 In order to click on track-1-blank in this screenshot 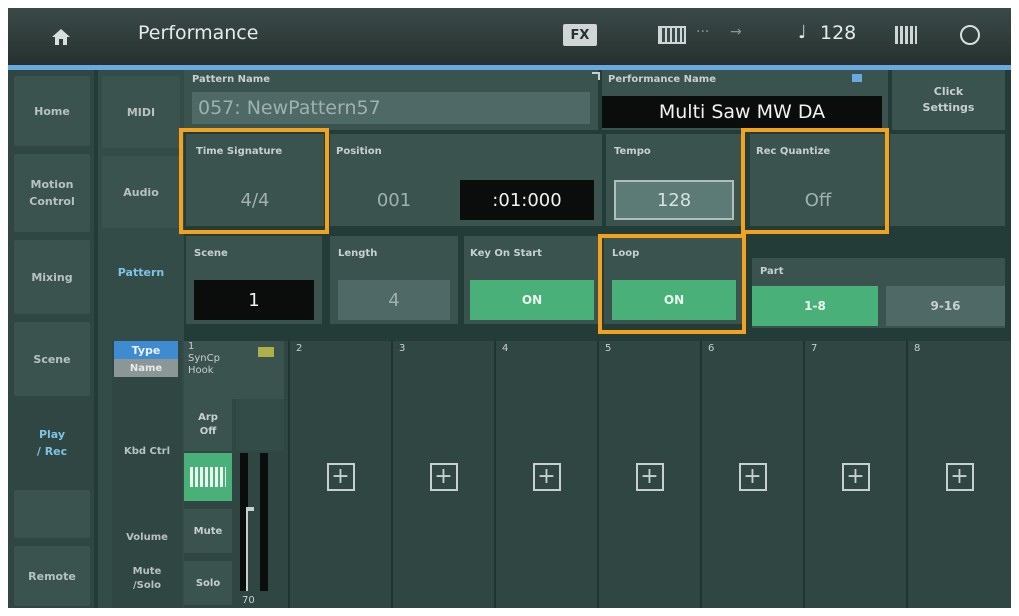, I will do `click(260, 425)`.